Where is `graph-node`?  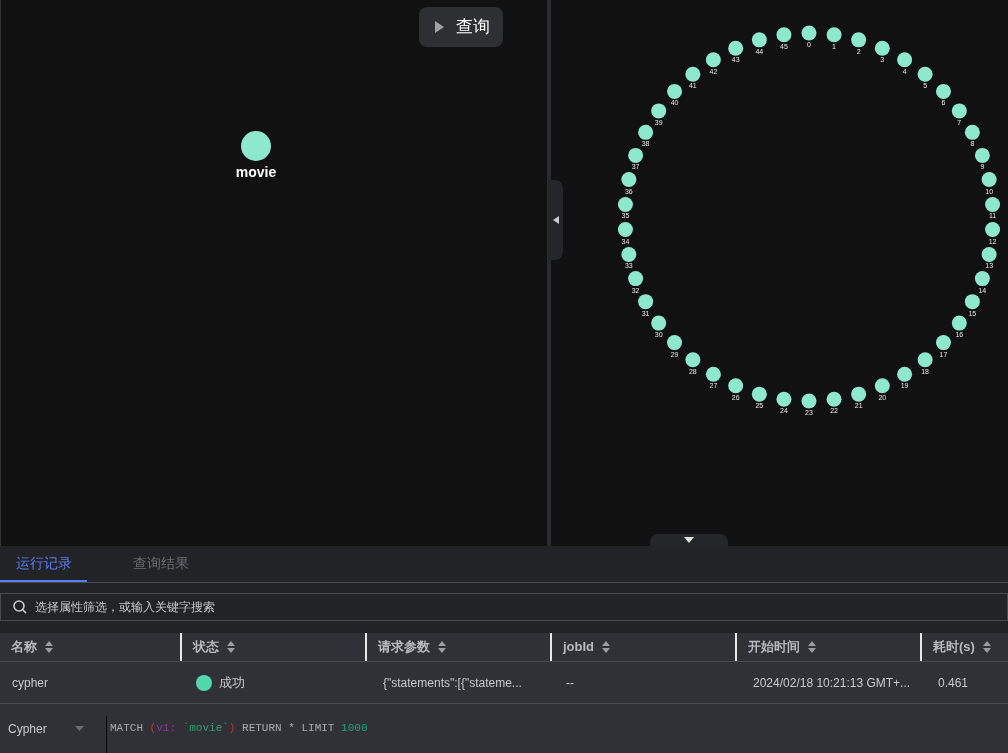
graph-node is located at coordinates (256, 146).